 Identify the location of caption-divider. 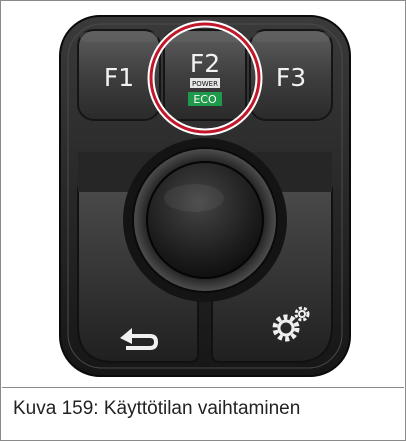
(203, 387).